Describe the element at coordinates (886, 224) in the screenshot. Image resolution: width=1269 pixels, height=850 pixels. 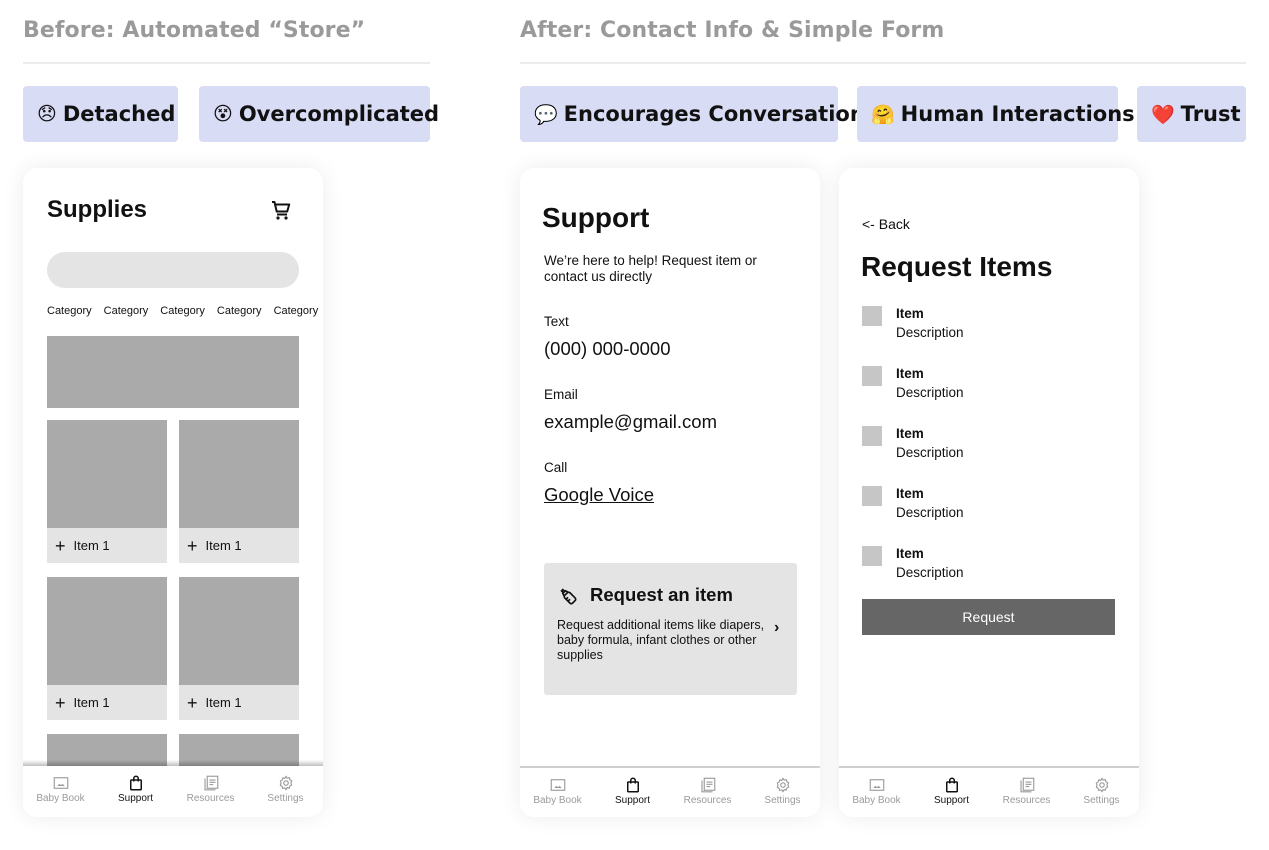
I see `back-link: <- Back` at that location.